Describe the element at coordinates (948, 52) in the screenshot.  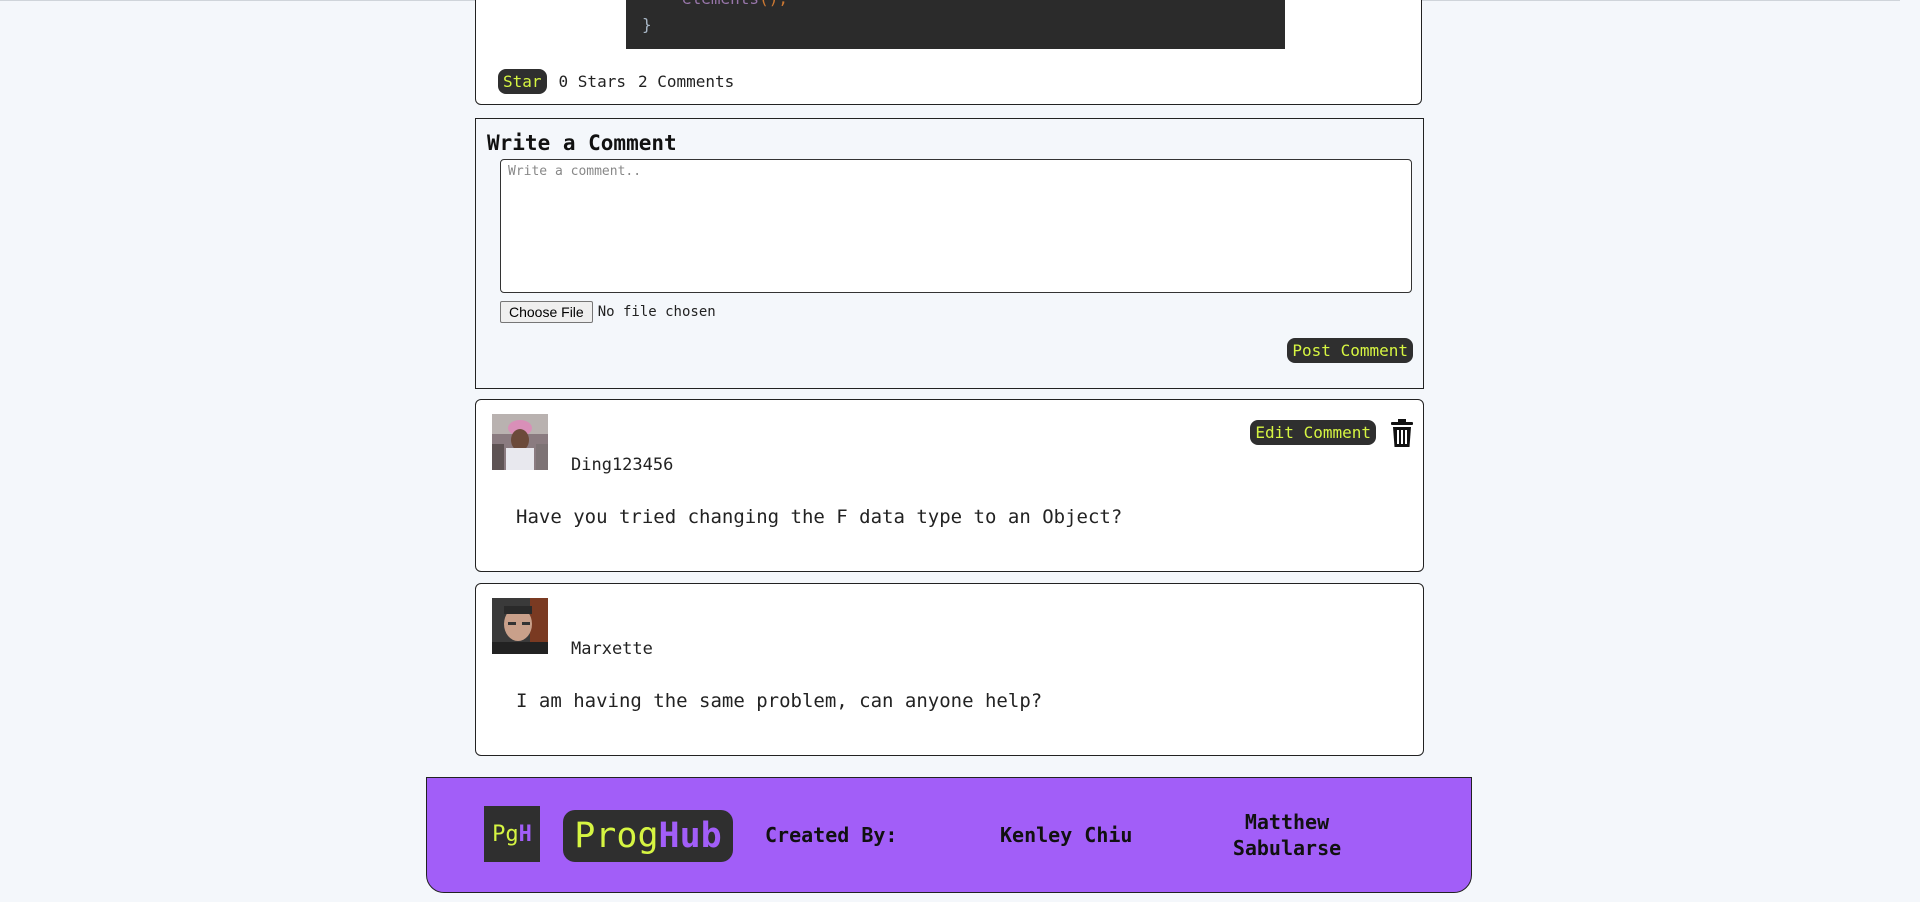
I see `post-card: elements(); } Star 0 Stars 2 Comments` at that location.